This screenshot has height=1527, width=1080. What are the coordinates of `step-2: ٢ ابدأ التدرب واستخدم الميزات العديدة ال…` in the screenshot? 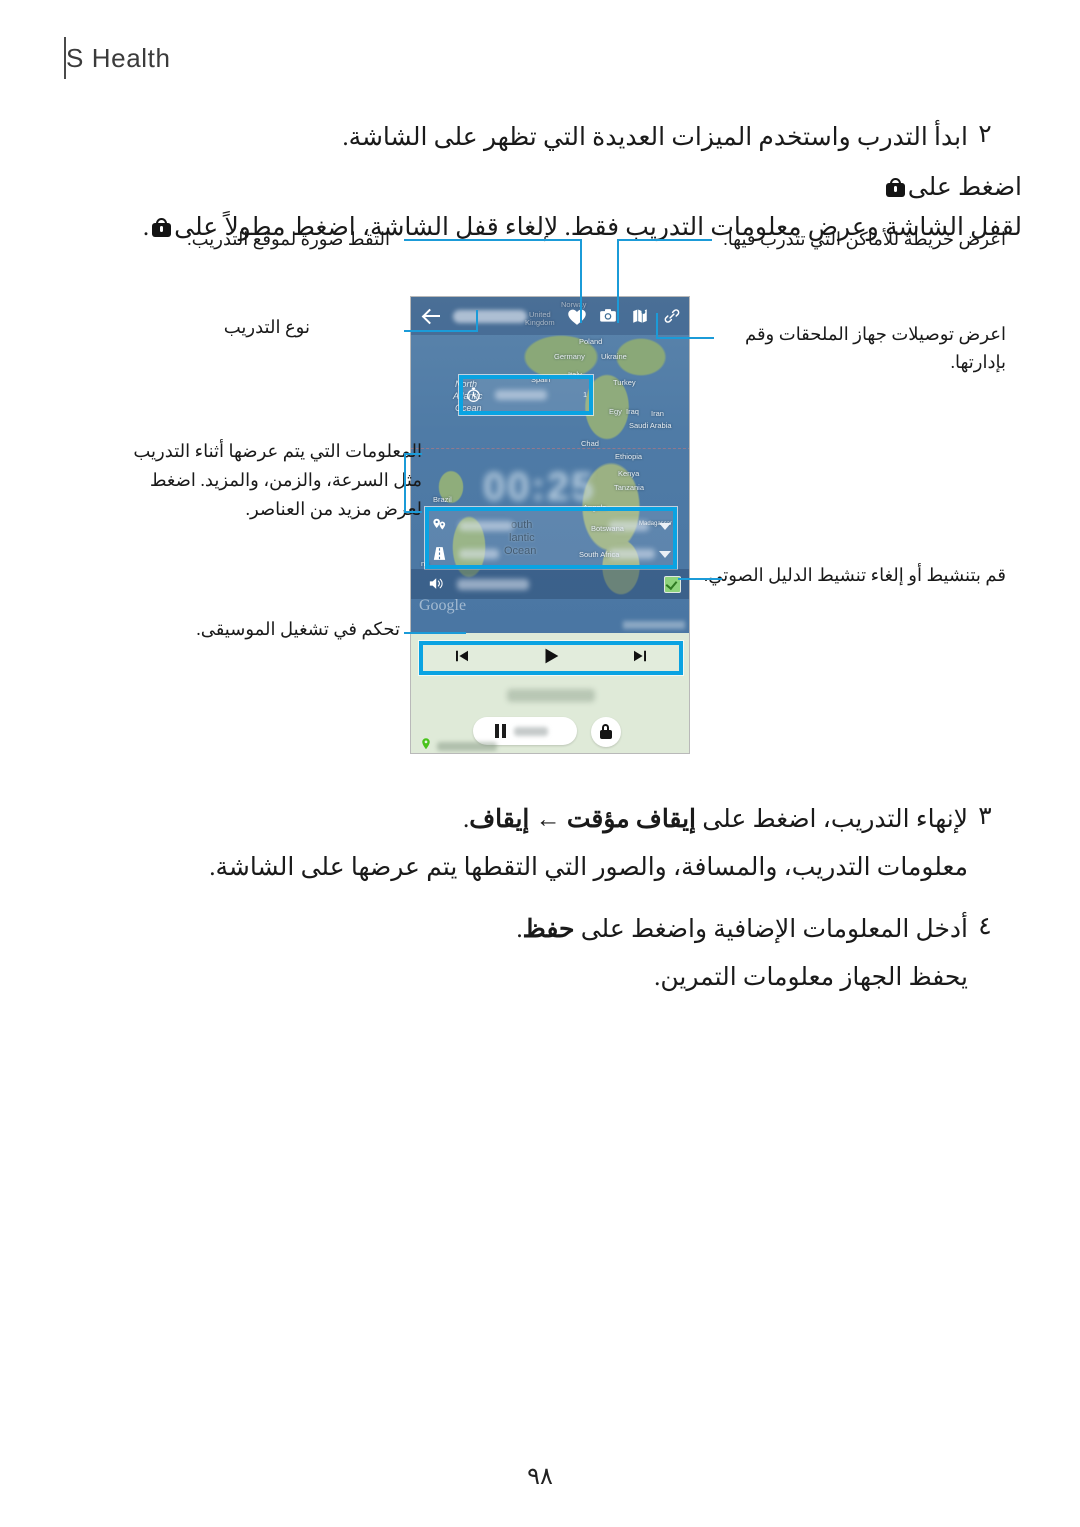 It's located at (540, 138).